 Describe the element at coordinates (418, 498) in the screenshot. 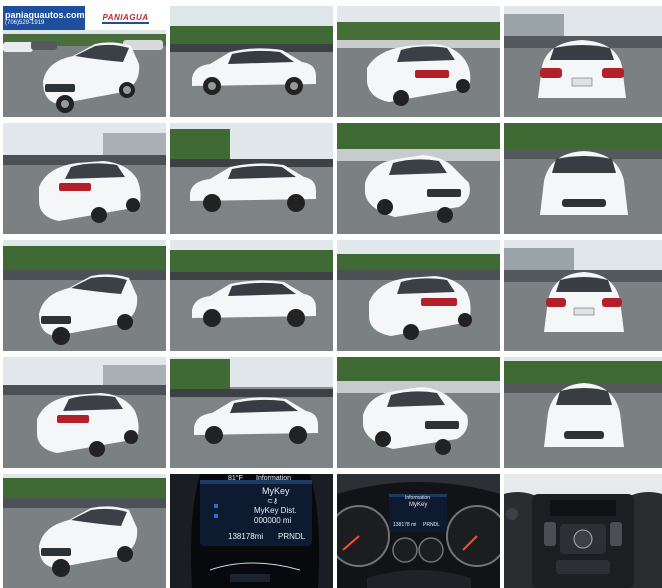

I see `gauges-header: Information` at that location.